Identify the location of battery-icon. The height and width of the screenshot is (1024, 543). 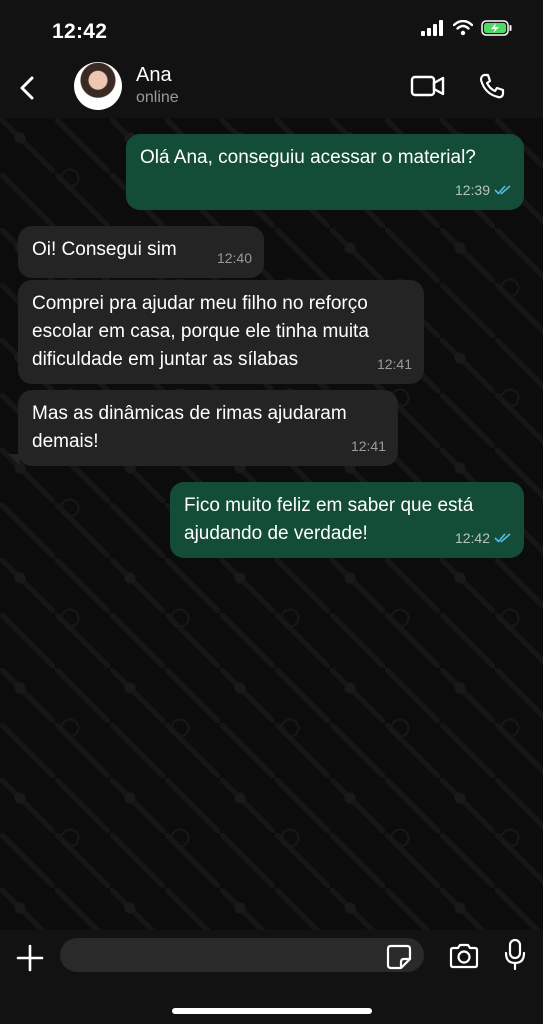
(496, 28).